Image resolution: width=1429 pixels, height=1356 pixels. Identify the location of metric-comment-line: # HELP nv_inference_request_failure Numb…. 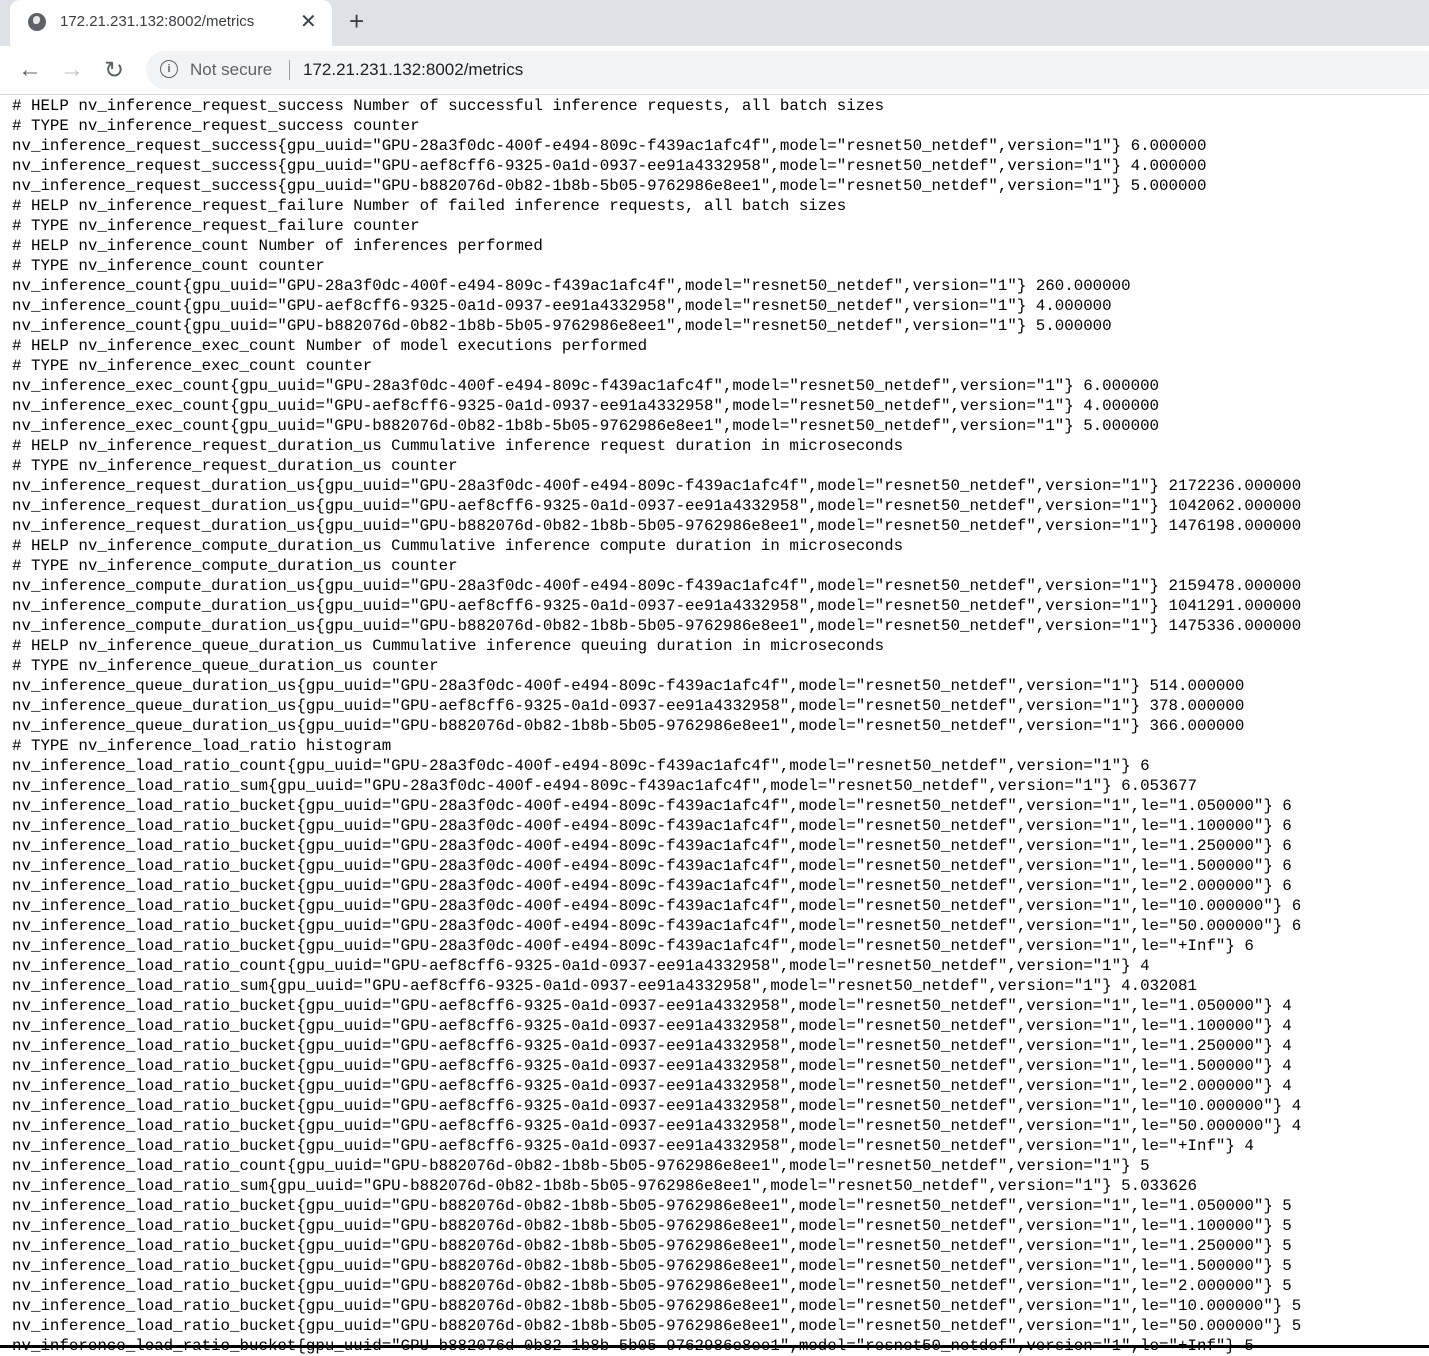
(429, 206).